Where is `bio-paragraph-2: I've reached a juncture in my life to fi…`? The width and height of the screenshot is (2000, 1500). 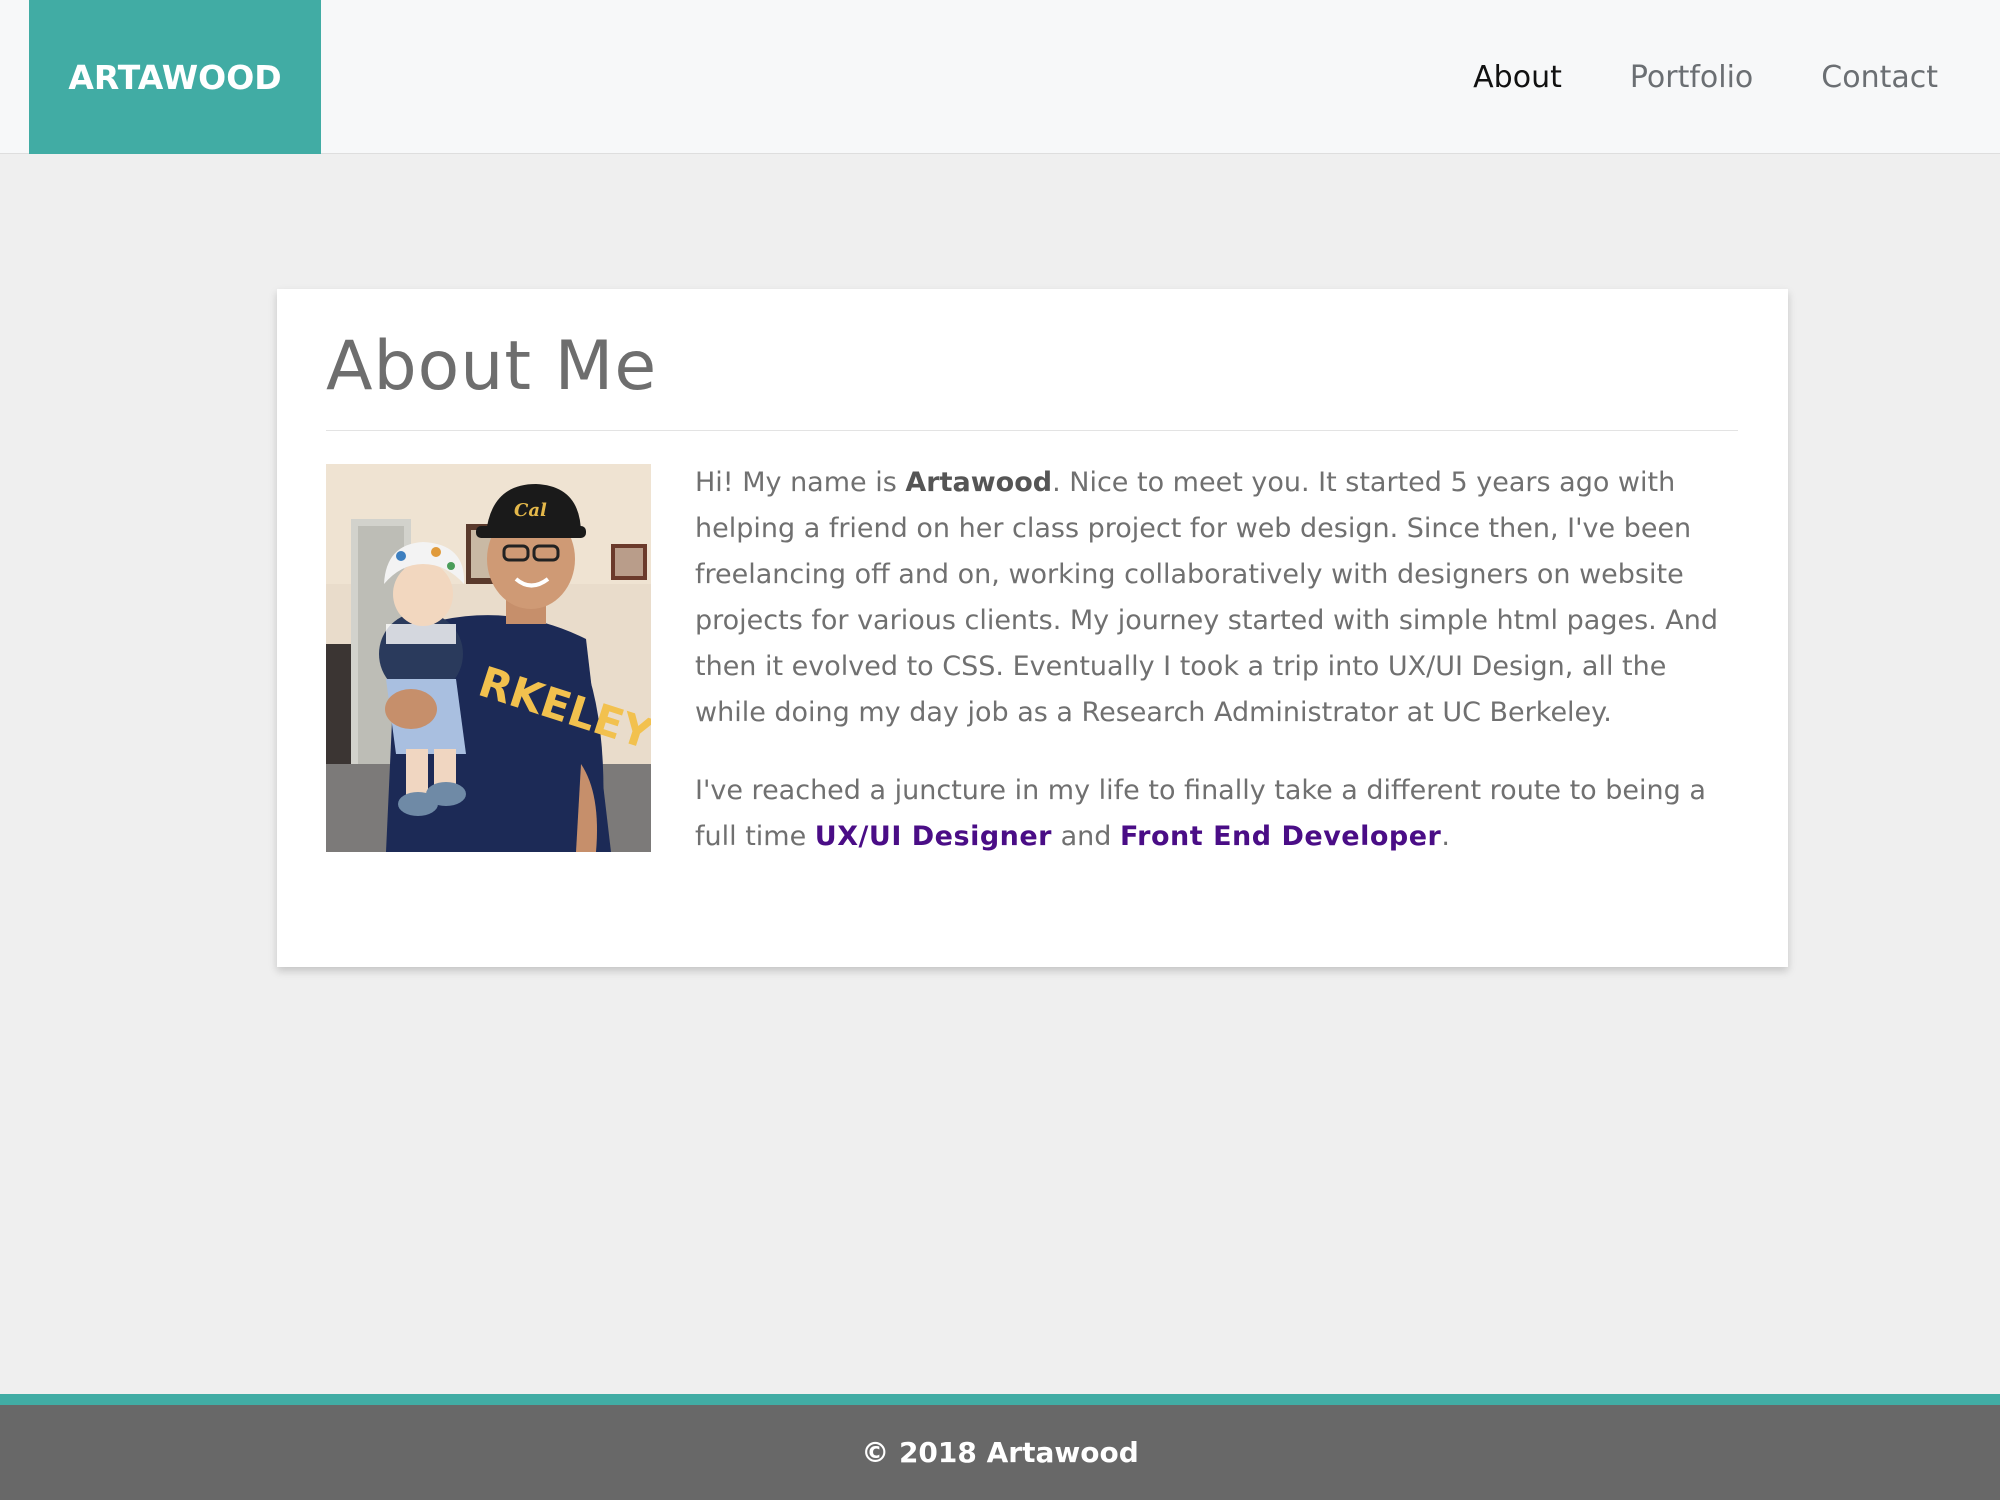
bio-paragraph-2: I've reached a juncture in my life to fi… is located at coordinates (1200, 813).